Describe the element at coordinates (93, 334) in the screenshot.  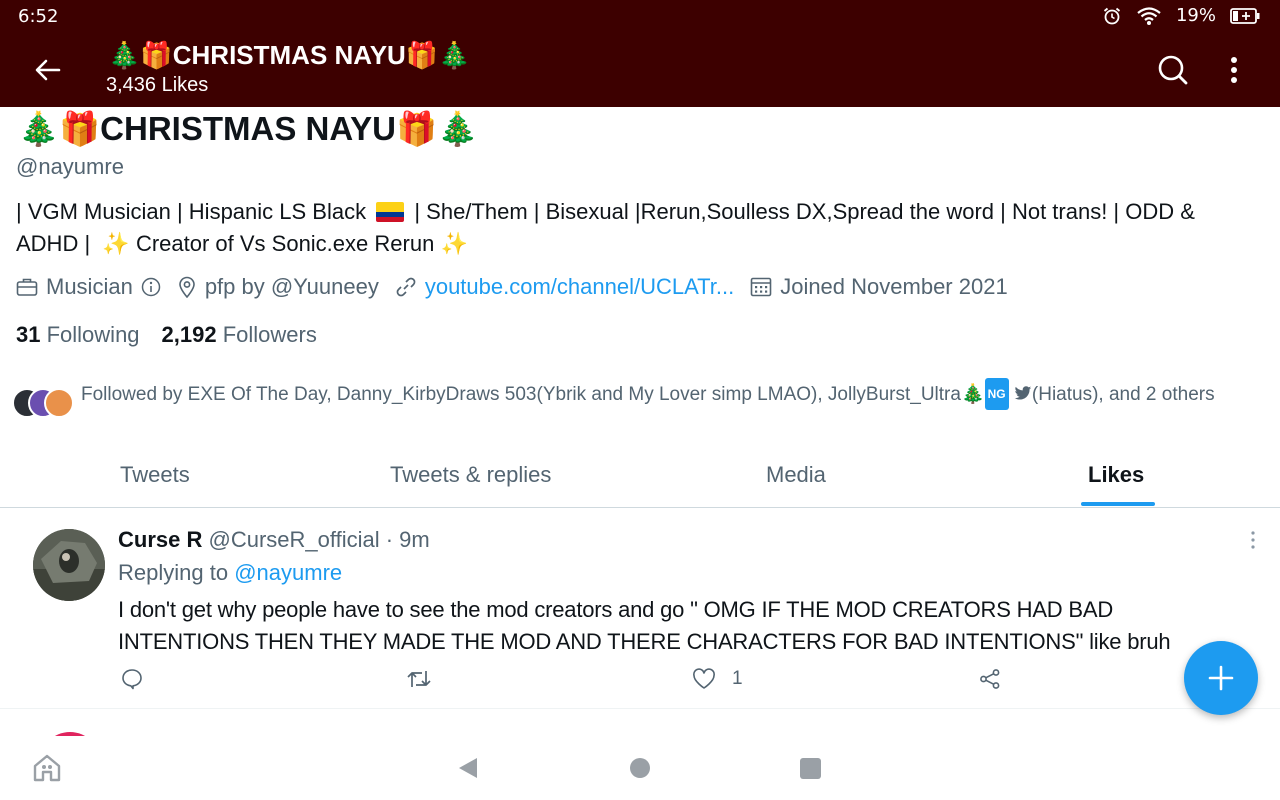
I see `following-label: Following` at that location.